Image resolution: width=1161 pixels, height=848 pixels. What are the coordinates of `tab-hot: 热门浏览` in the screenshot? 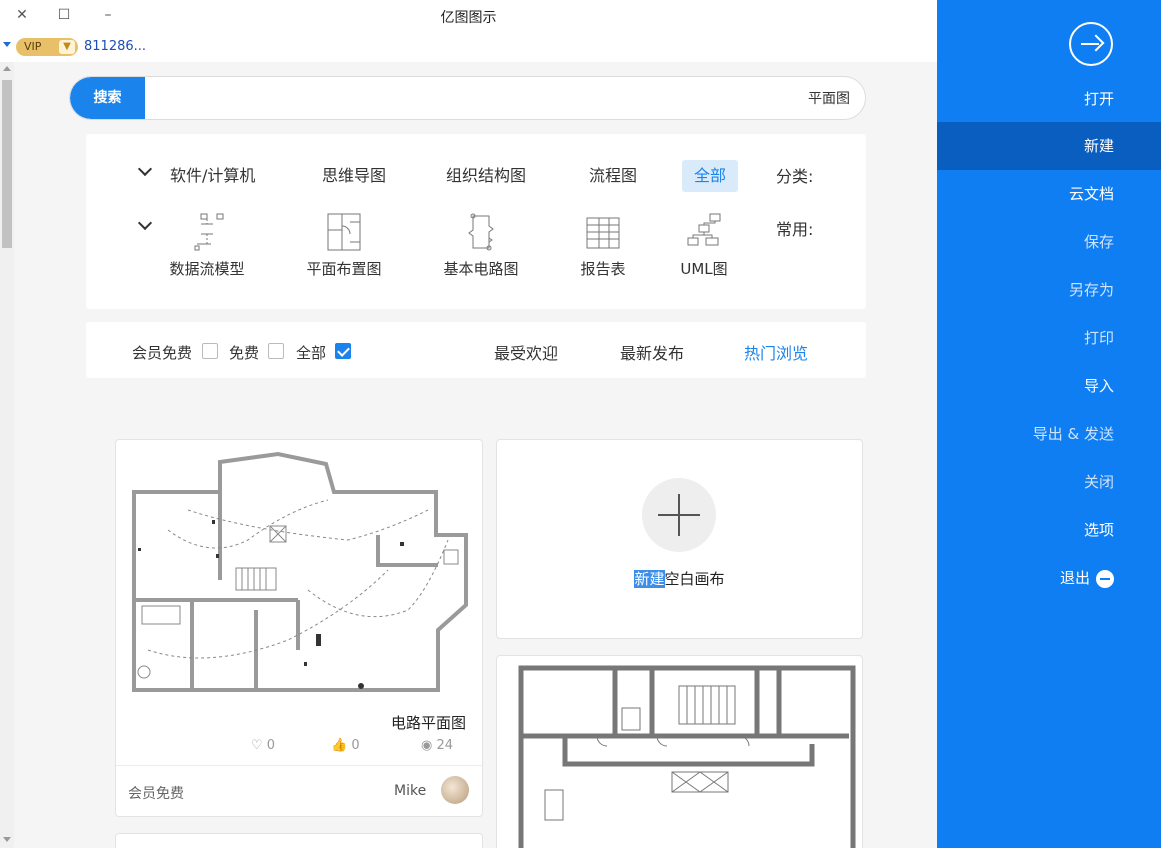 It's located at (776, 352).